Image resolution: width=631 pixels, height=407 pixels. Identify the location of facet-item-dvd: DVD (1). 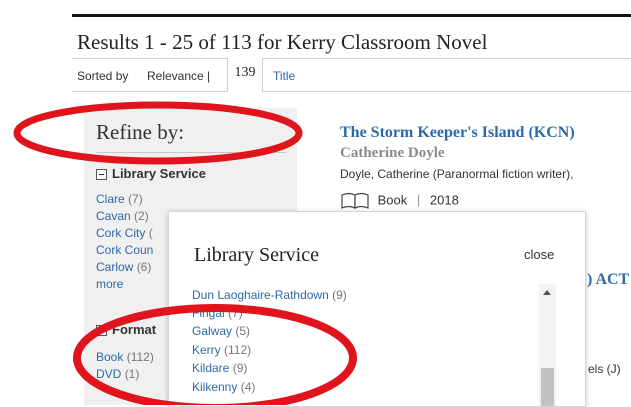
(117, 374).